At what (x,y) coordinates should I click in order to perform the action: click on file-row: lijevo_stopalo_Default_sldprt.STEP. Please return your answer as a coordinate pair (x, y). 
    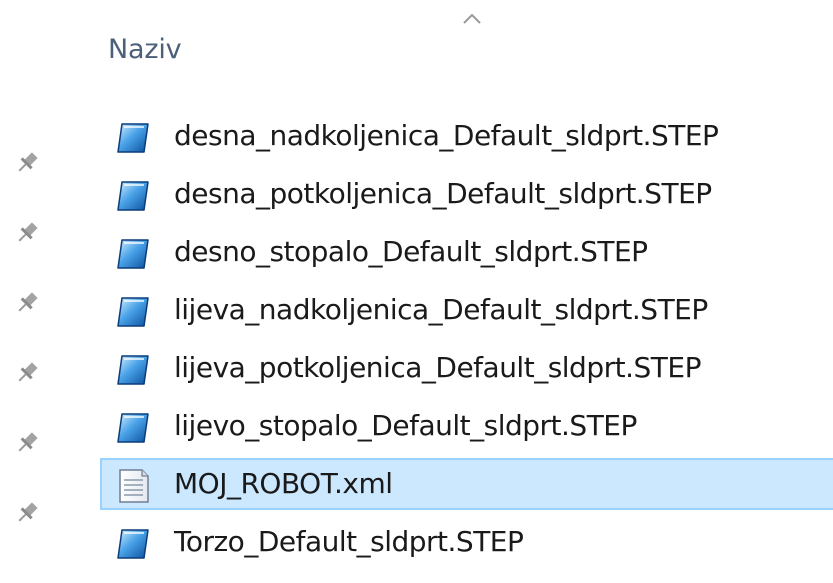
    Looking at the image, I should click on (466, 426).